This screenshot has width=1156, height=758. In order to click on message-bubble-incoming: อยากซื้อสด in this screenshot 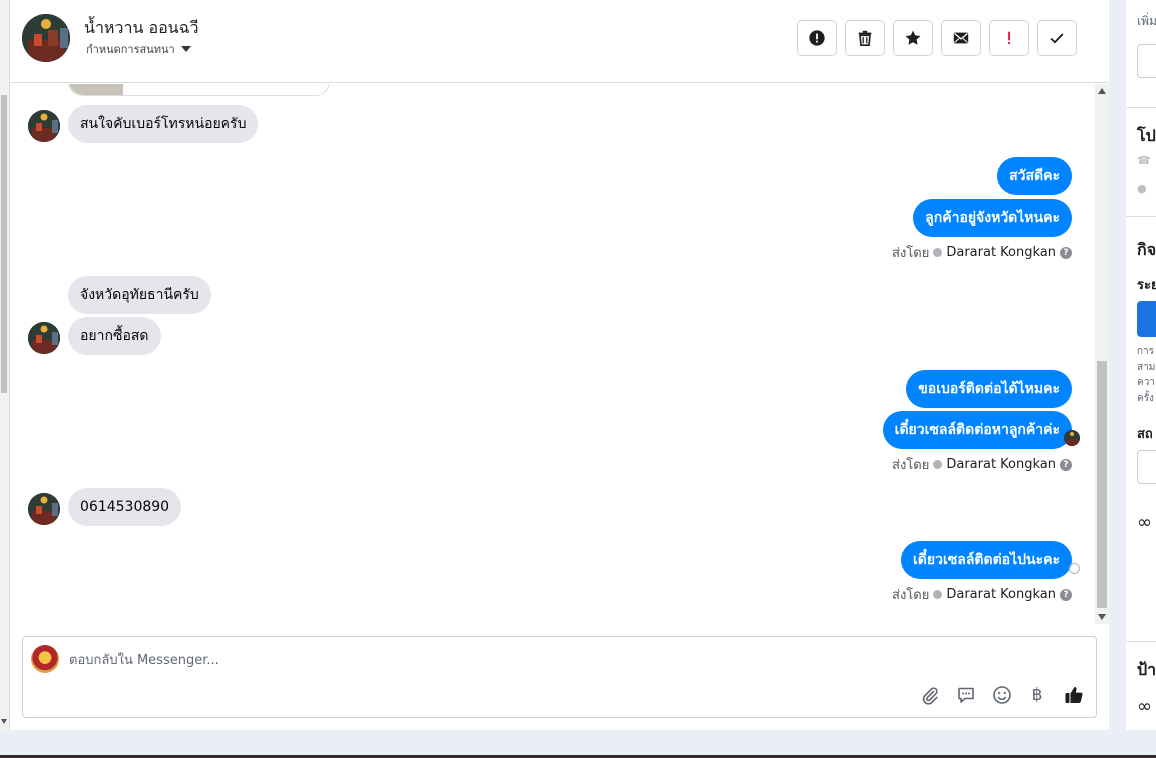, I will do `click(114, 336)`.